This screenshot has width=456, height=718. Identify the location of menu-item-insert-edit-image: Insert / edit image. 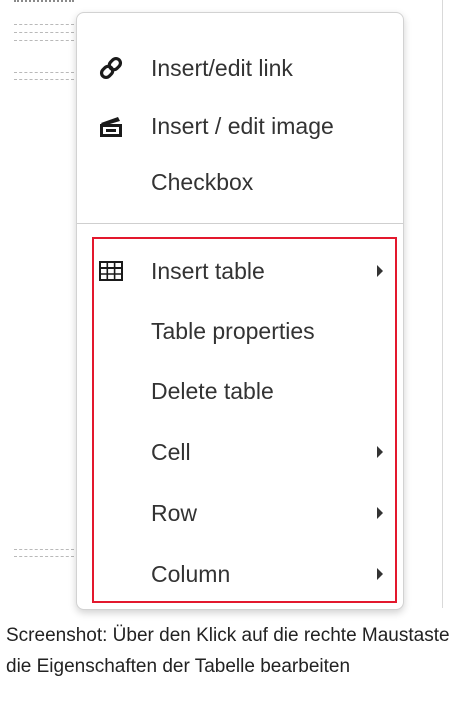
(240, 126).